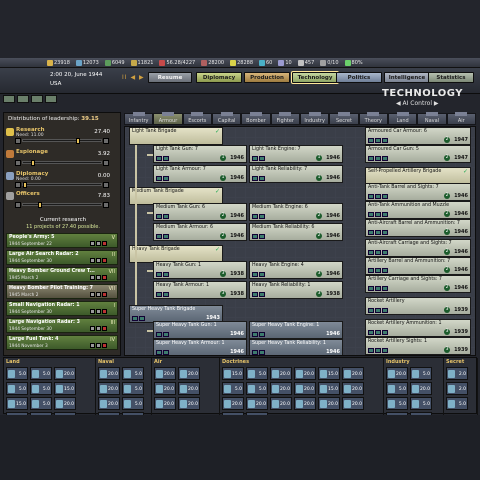 The height and width of the screenshot is (480, 480). What do you see at coordinates (418, 346) in the screenshot?
I see `tech-node: Rocket Artillery Sights: 1 1939 3` at bounding box center [418, 346].